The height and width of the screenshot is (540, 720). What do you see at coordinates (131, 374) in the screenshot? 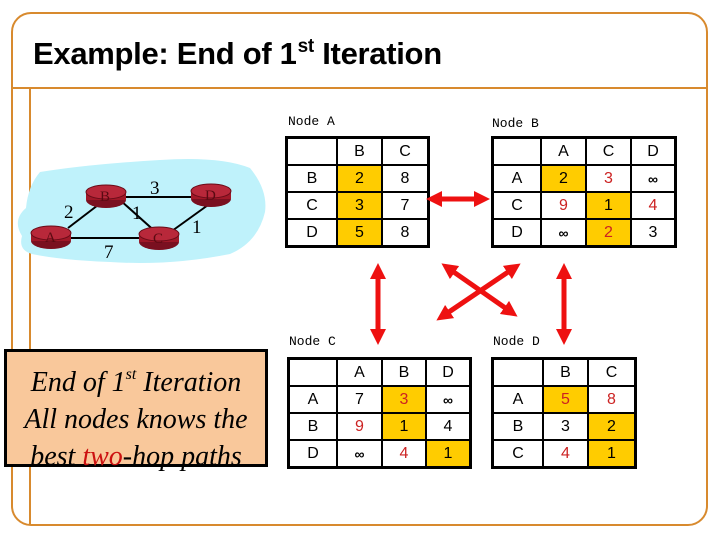
I see `callout-superscript: st` at bounding box center [131, 374].